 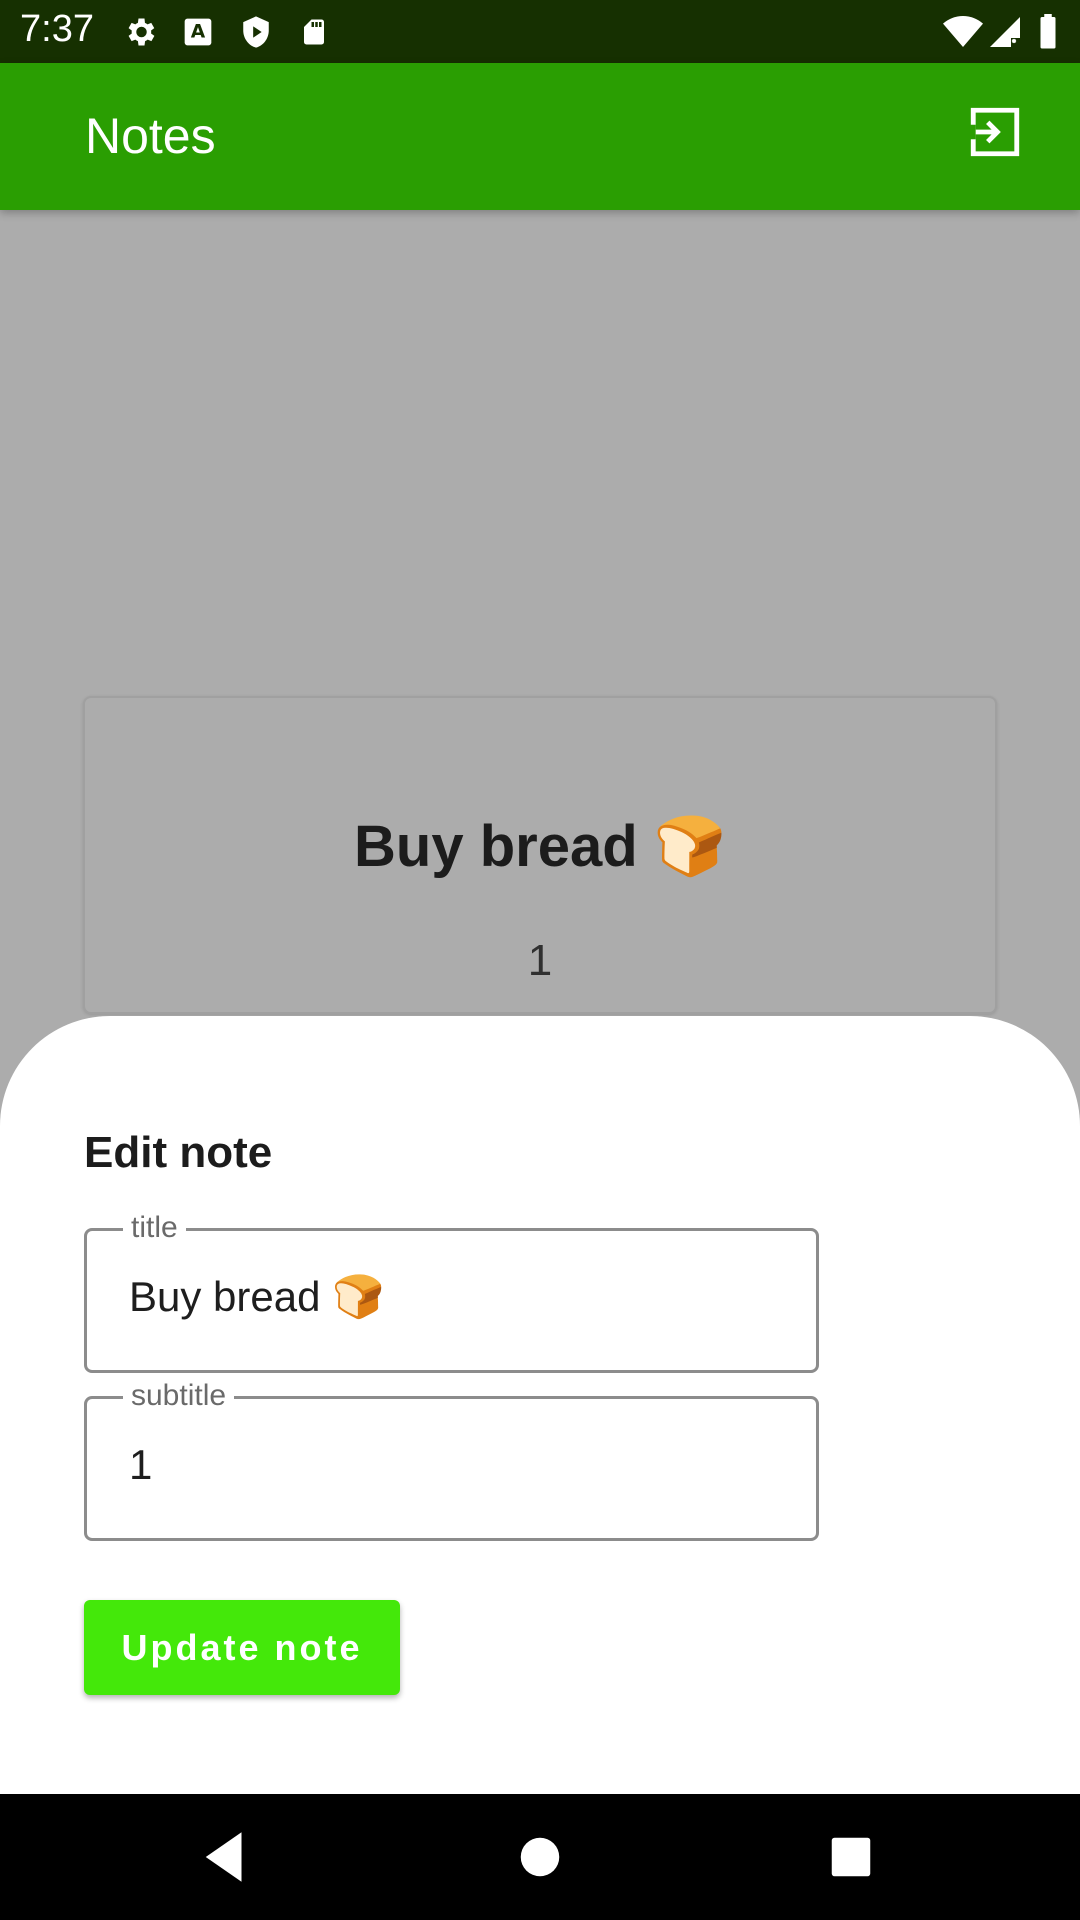 I want to click on note-subtitle: 1, so click(x=540, y=960).